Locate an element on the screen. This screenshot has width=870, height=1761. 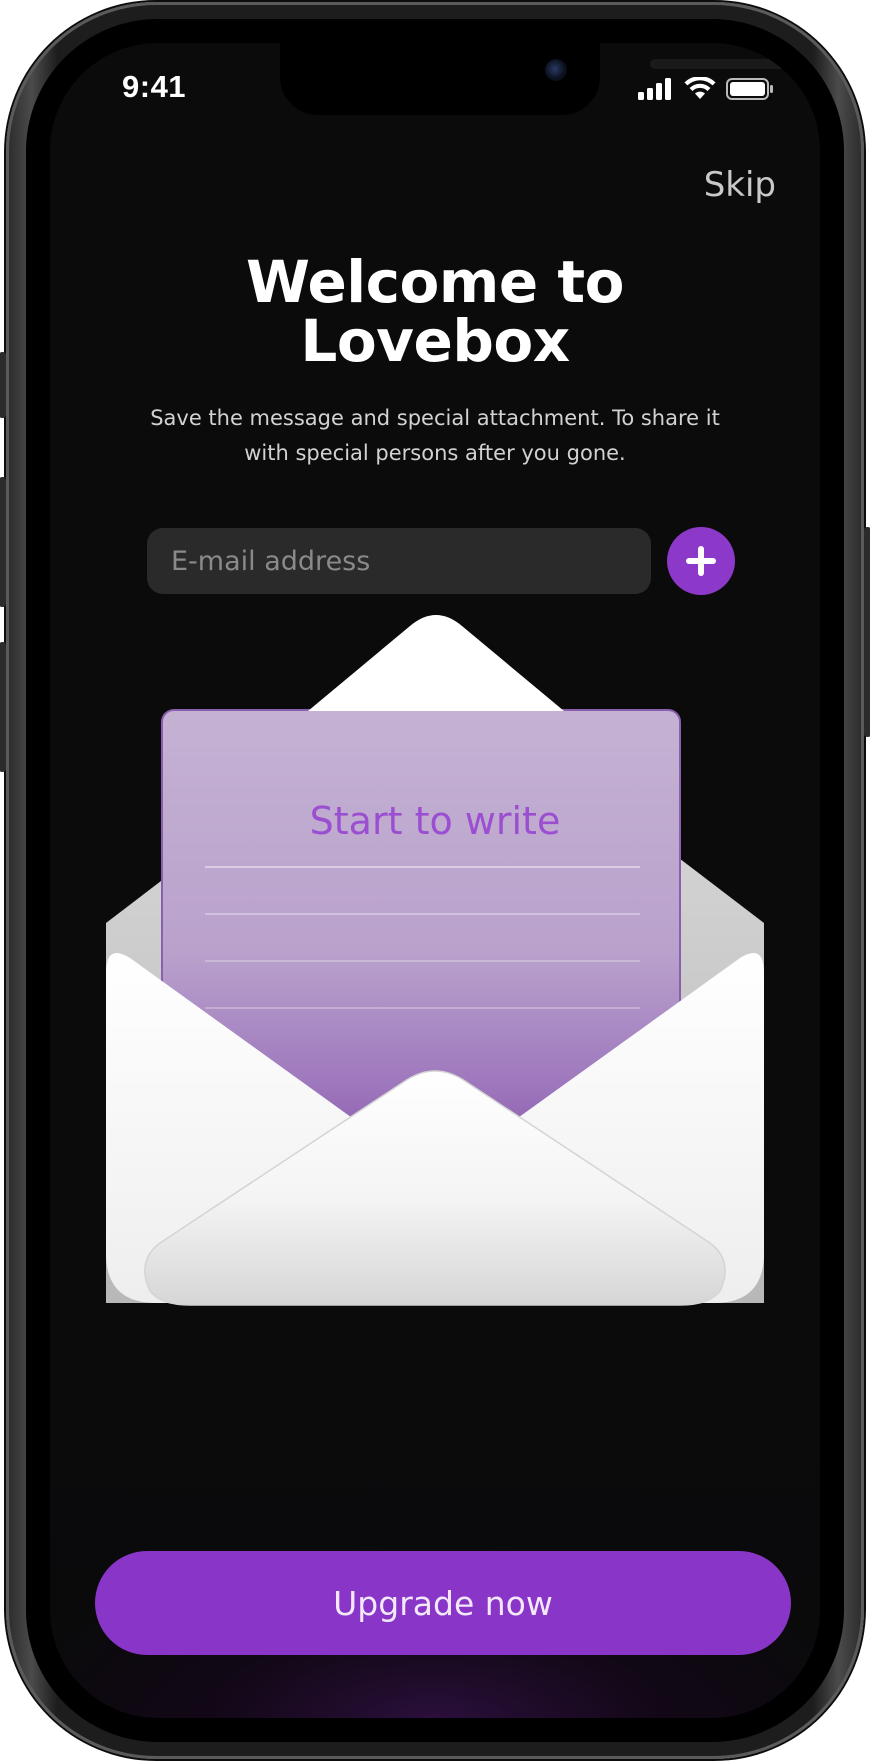
volume-down-button is located at coordinates (3, 707).